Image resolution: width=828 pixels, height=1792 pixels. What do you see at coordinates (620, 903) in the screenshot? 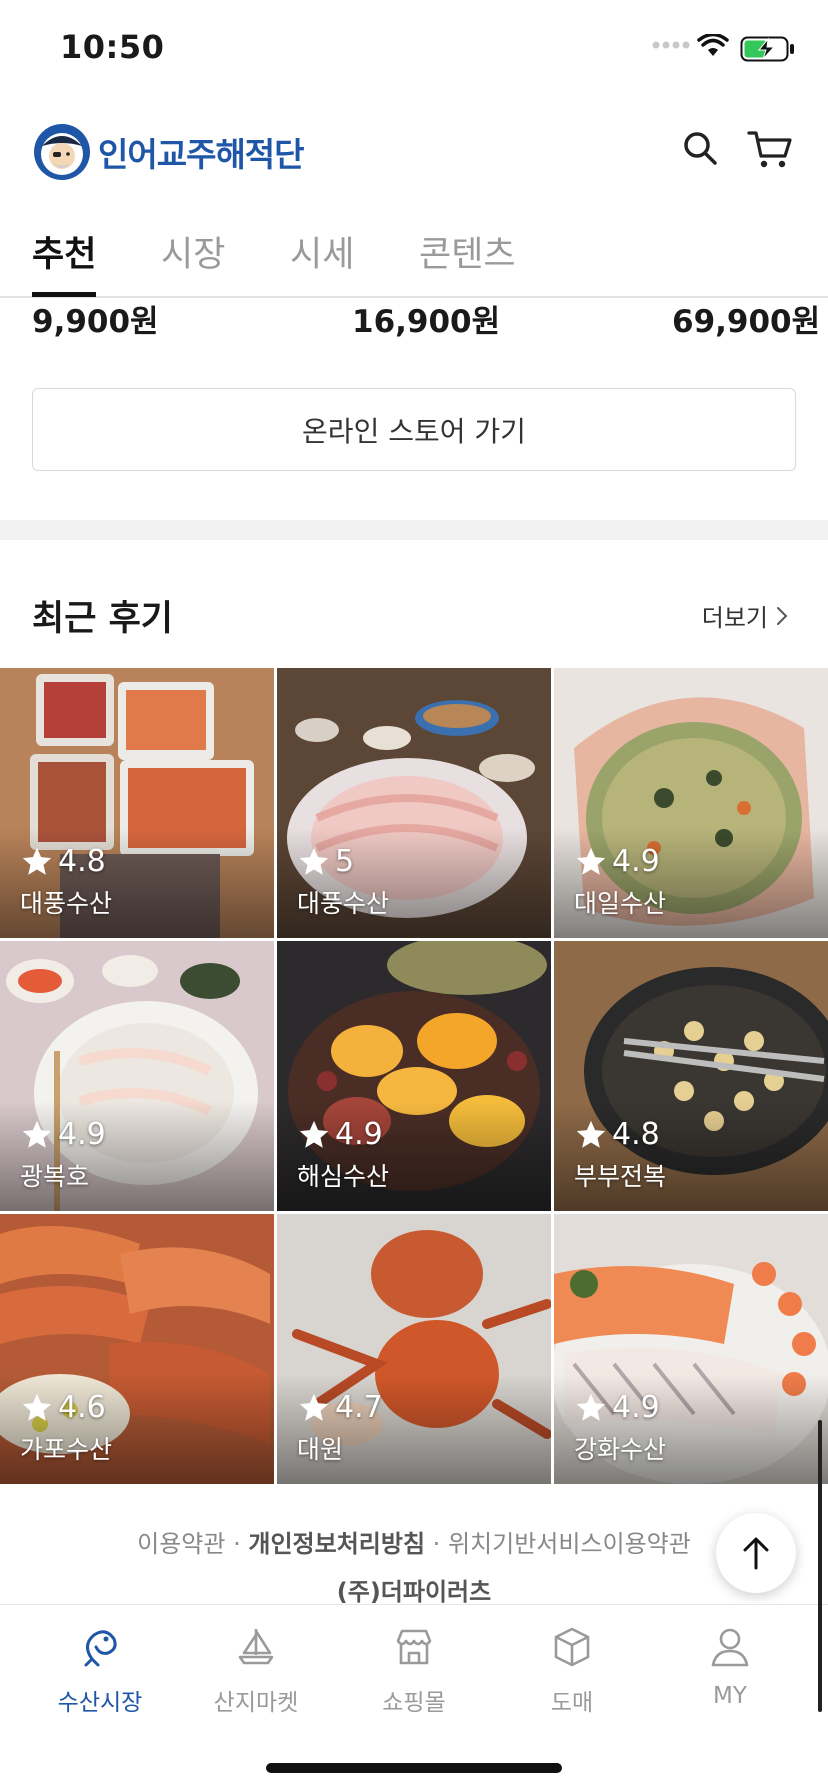
I see `review-store-name: 대일수산` at bounding box center [620, 903].